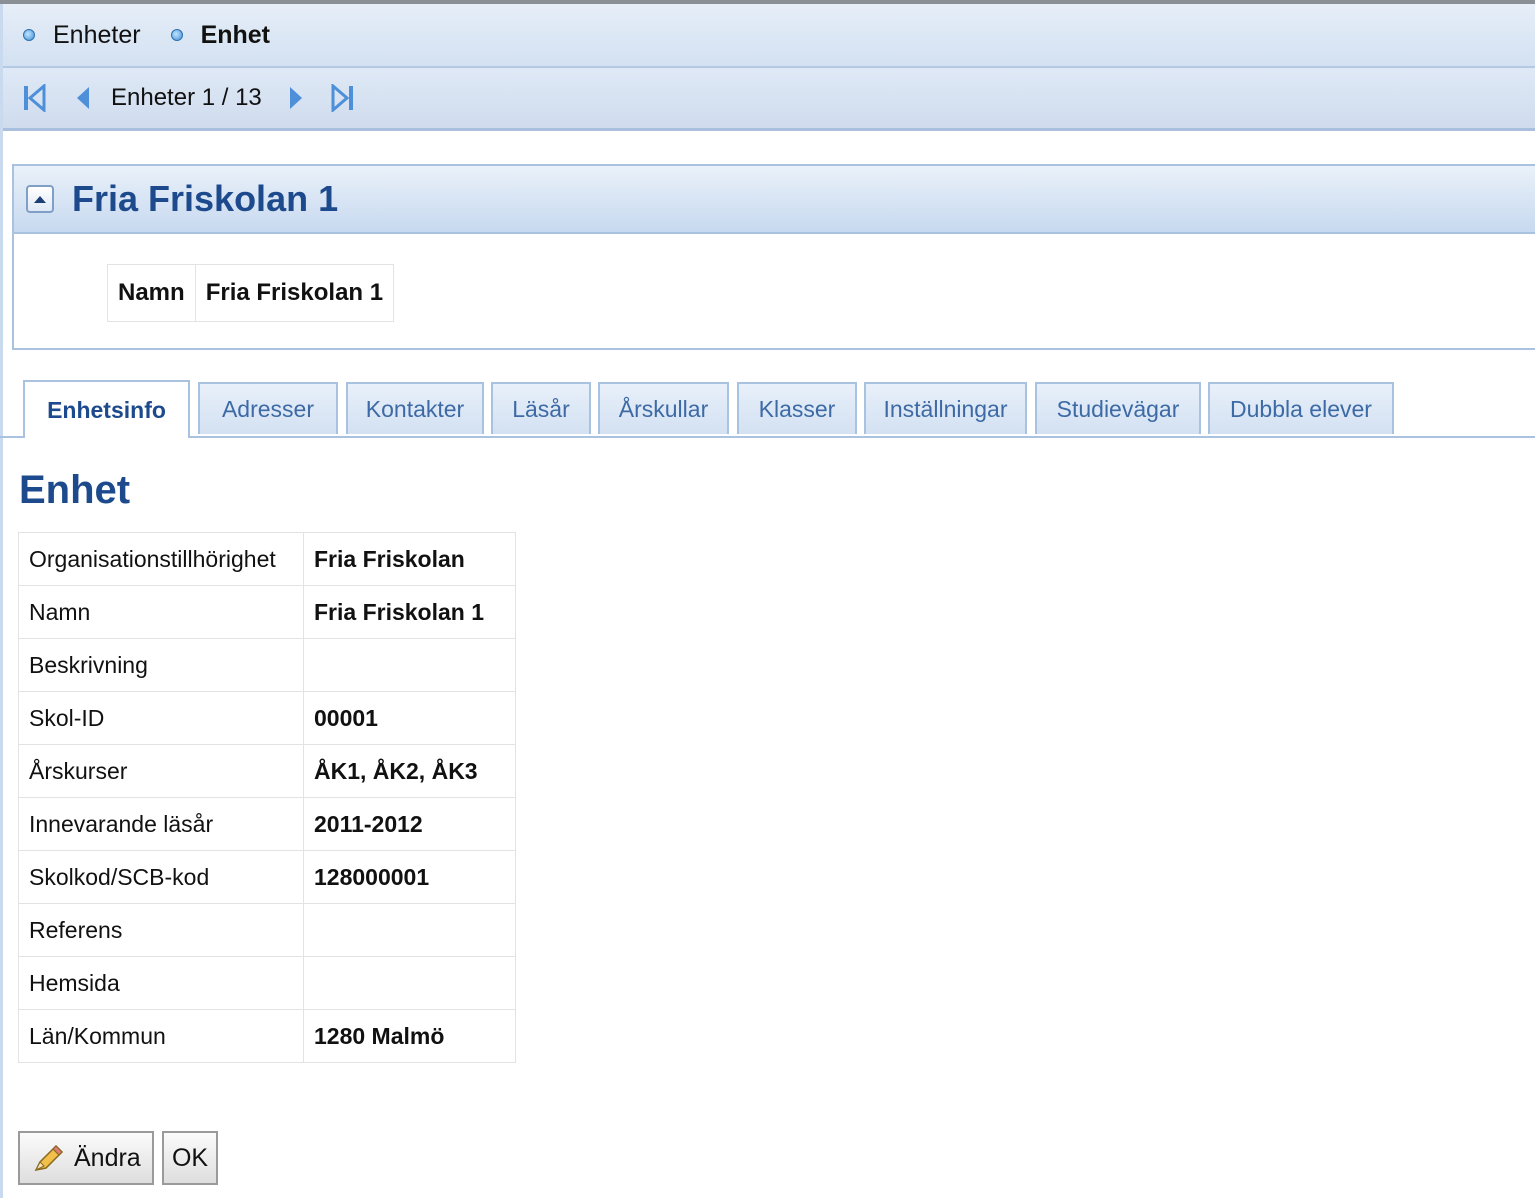 Image resolution: width=1535 pixels, height=1198 pixels. I want to click on tab-adresser: Adresser, so click(268, 408).